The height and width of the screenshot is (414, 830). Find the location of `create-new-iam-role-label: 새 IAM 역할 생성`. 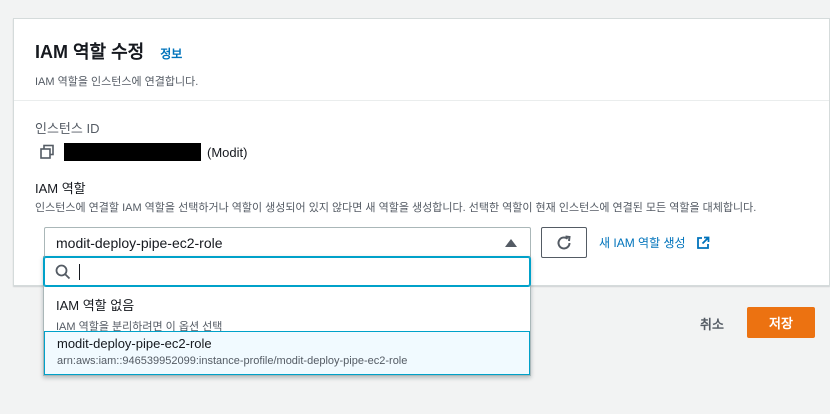

create-new-iam-role-label: 새 IAM 역할 생성 is located at coordinates (642, 243).